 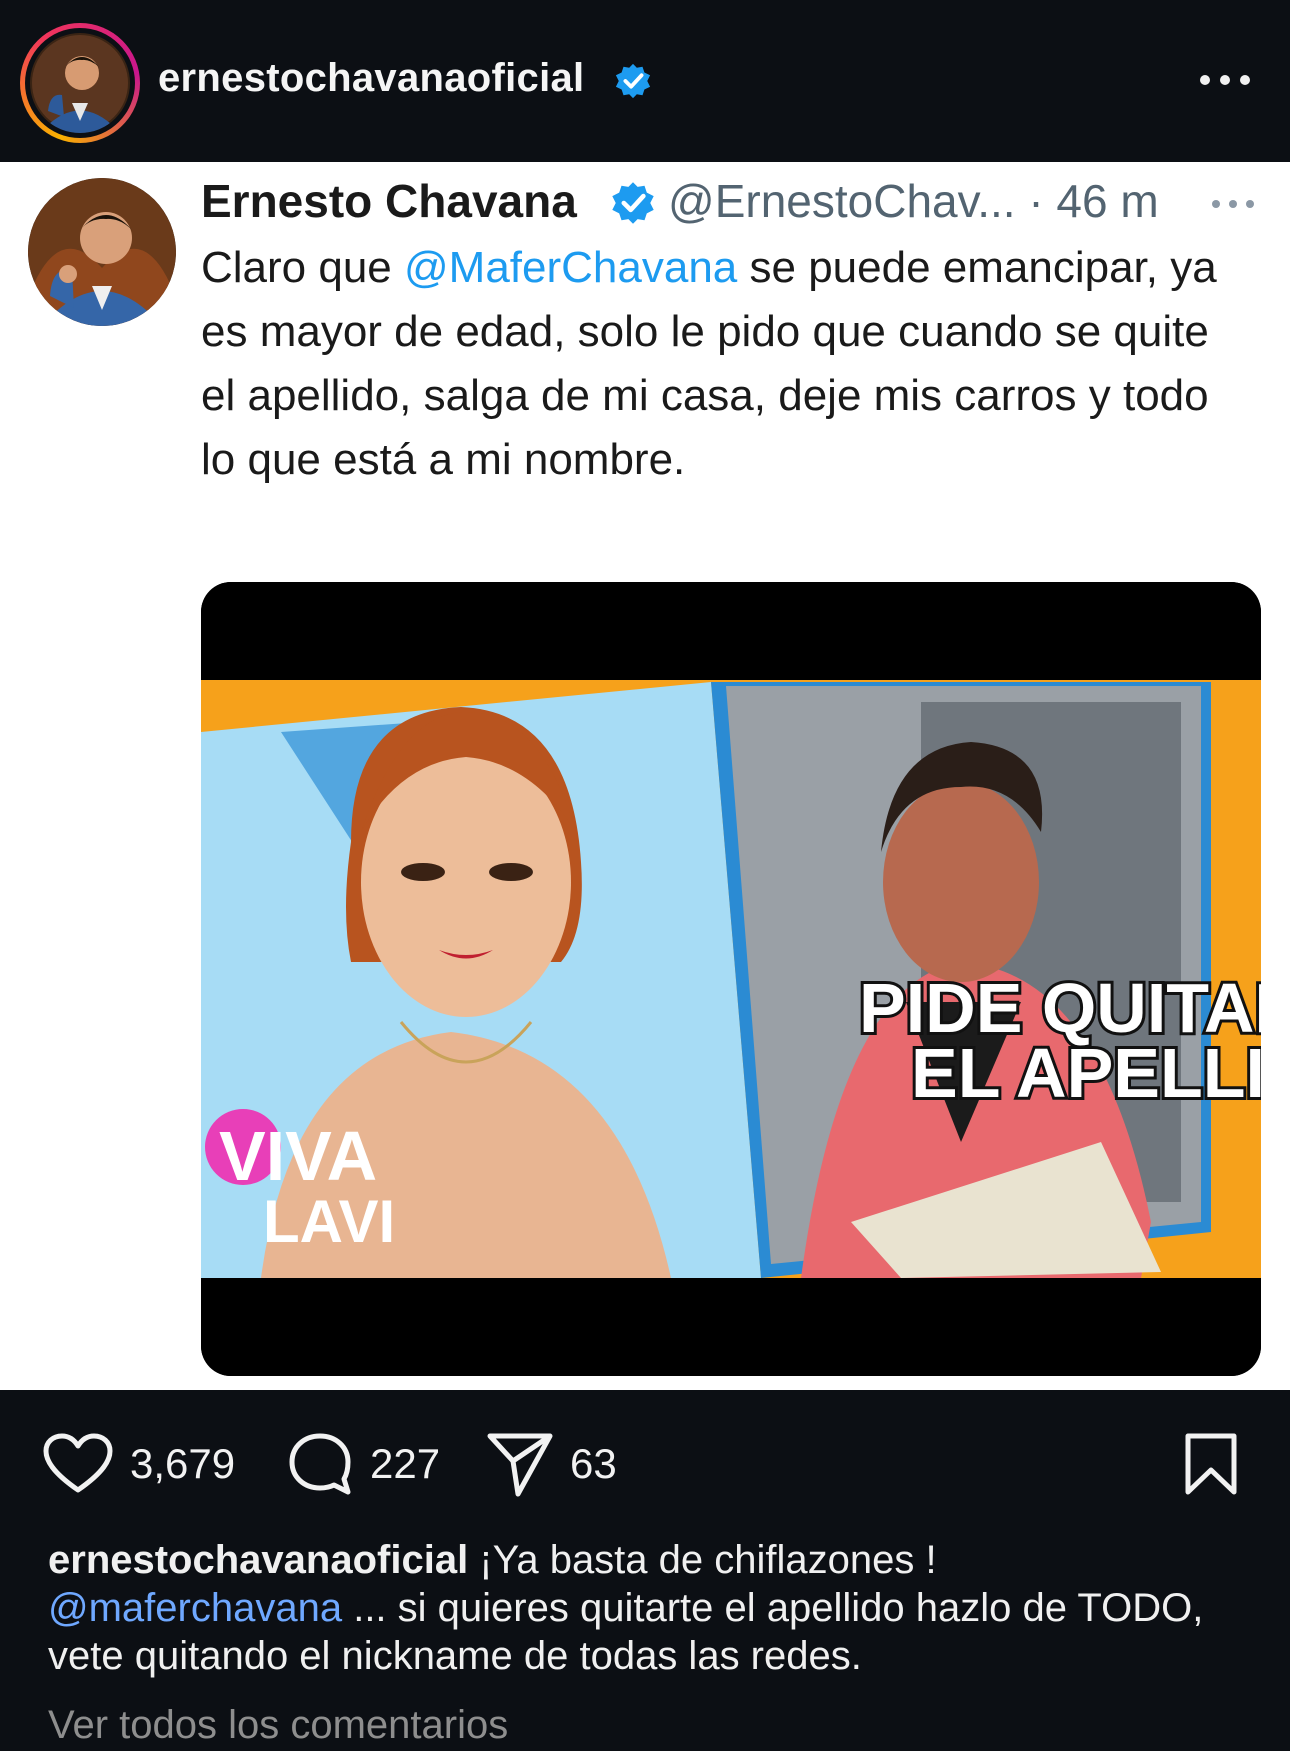 What do you see at coordinates (183, 1463) in the screenshot?
I see `likes-count: 3,679` at bounding box center [183, 1463].